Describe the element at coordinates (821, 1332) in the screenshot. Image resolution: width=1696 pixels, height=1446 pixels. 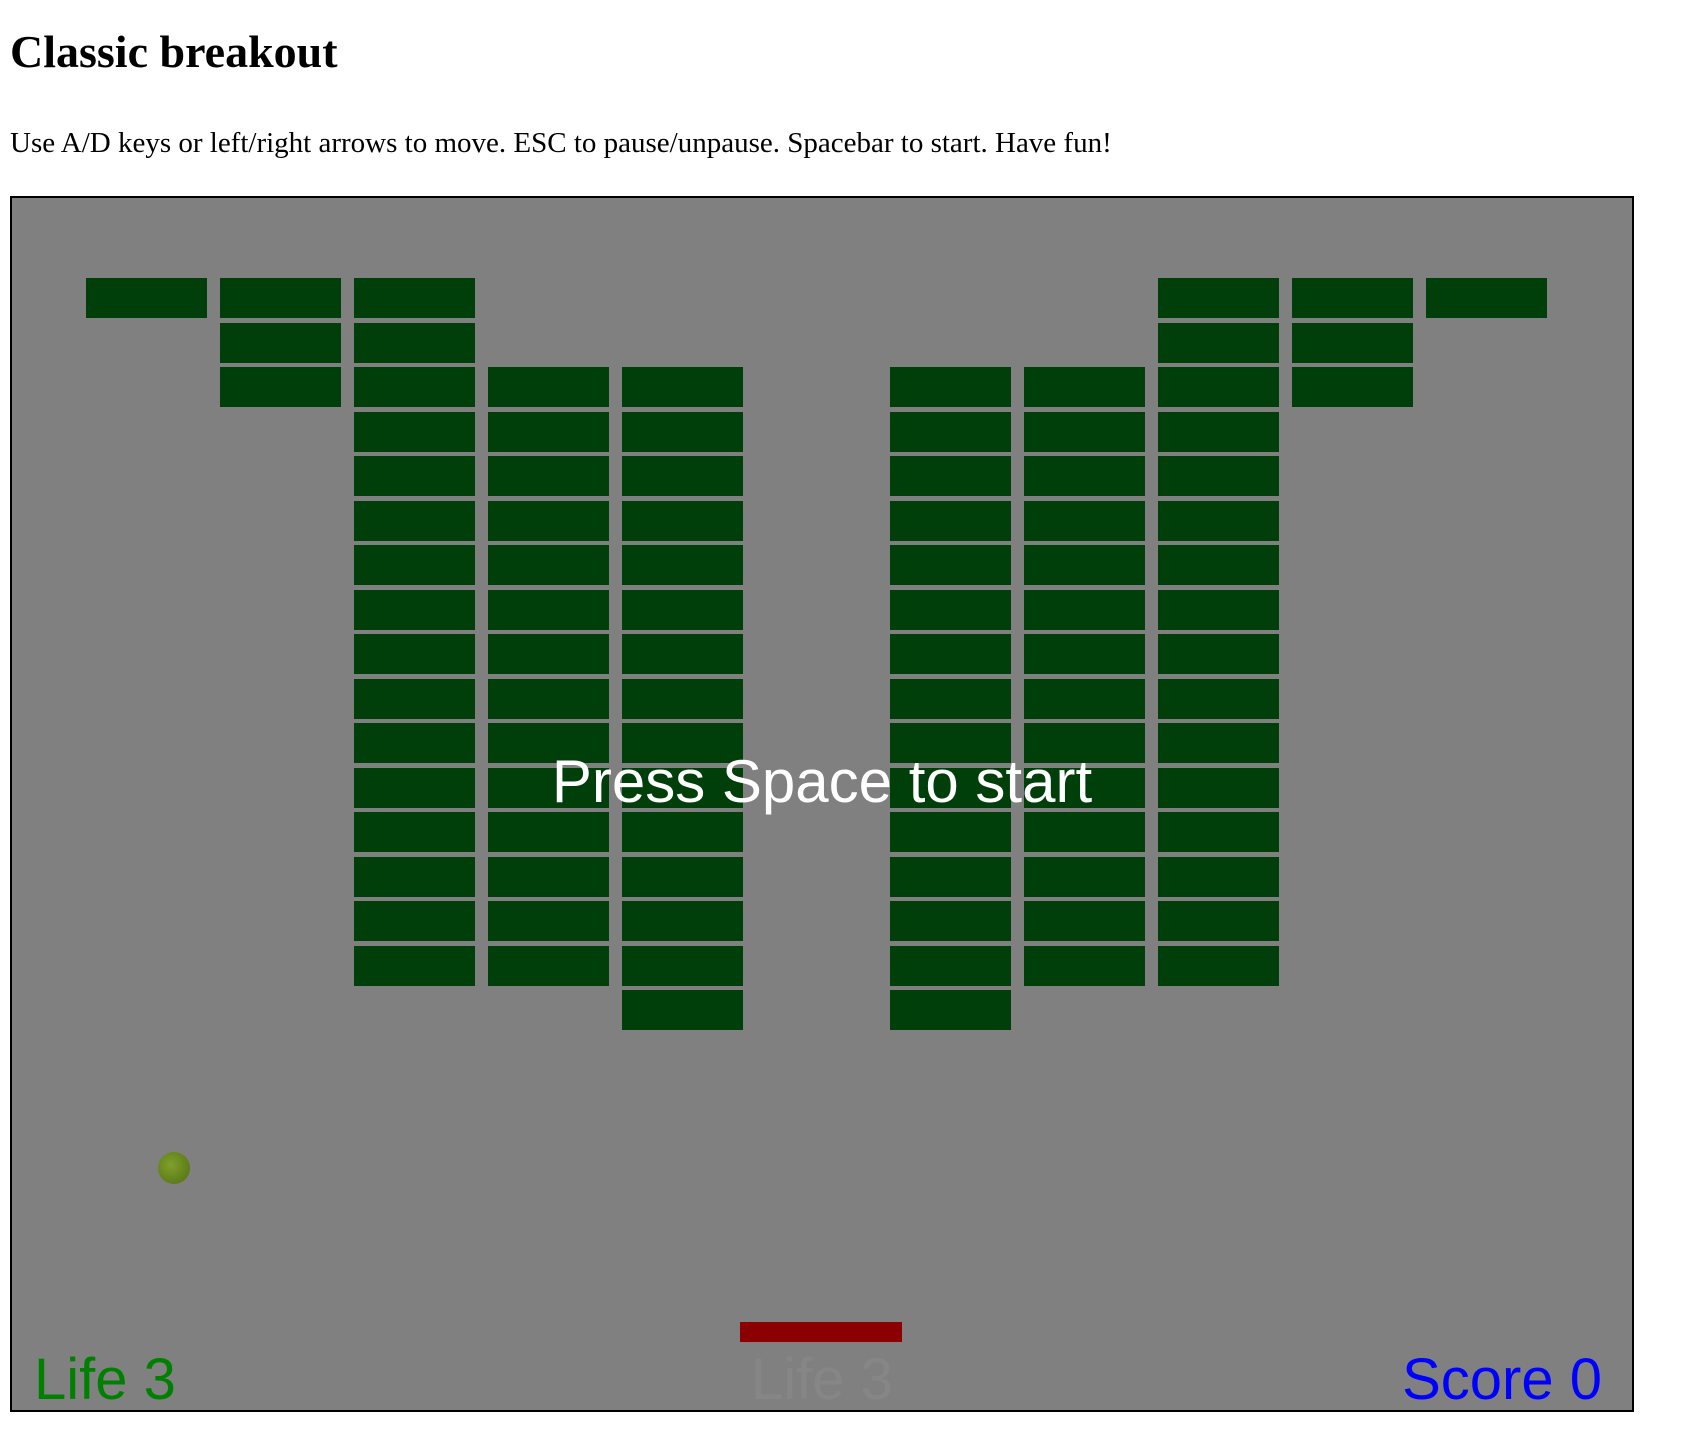
I see `paddle` at that location.